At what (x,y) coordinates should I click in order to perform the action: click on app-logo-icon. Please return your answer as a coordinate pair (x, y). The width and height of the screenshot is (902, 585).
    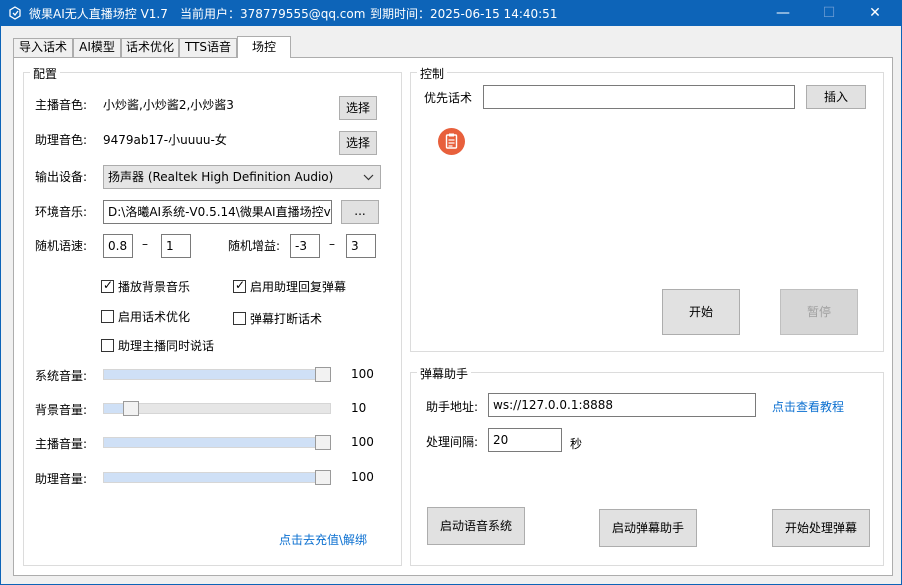
    Looking at the image, I should click on (15, 13).